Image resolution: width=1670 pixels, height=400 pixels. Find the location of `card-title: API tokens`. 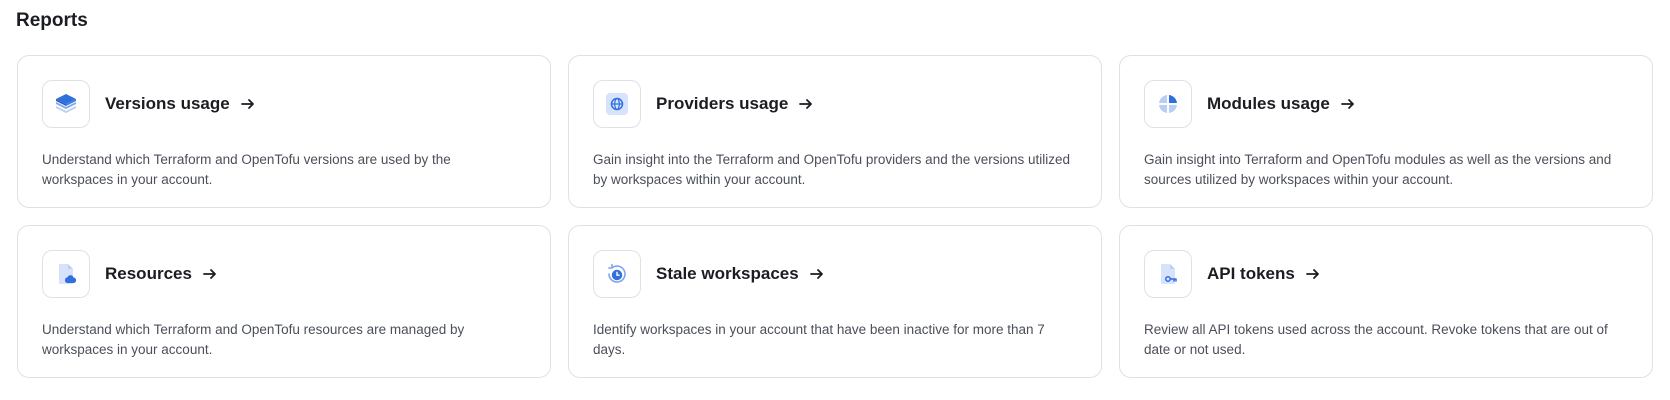

card-title: API tokens is located at coordinates (1251, 273).